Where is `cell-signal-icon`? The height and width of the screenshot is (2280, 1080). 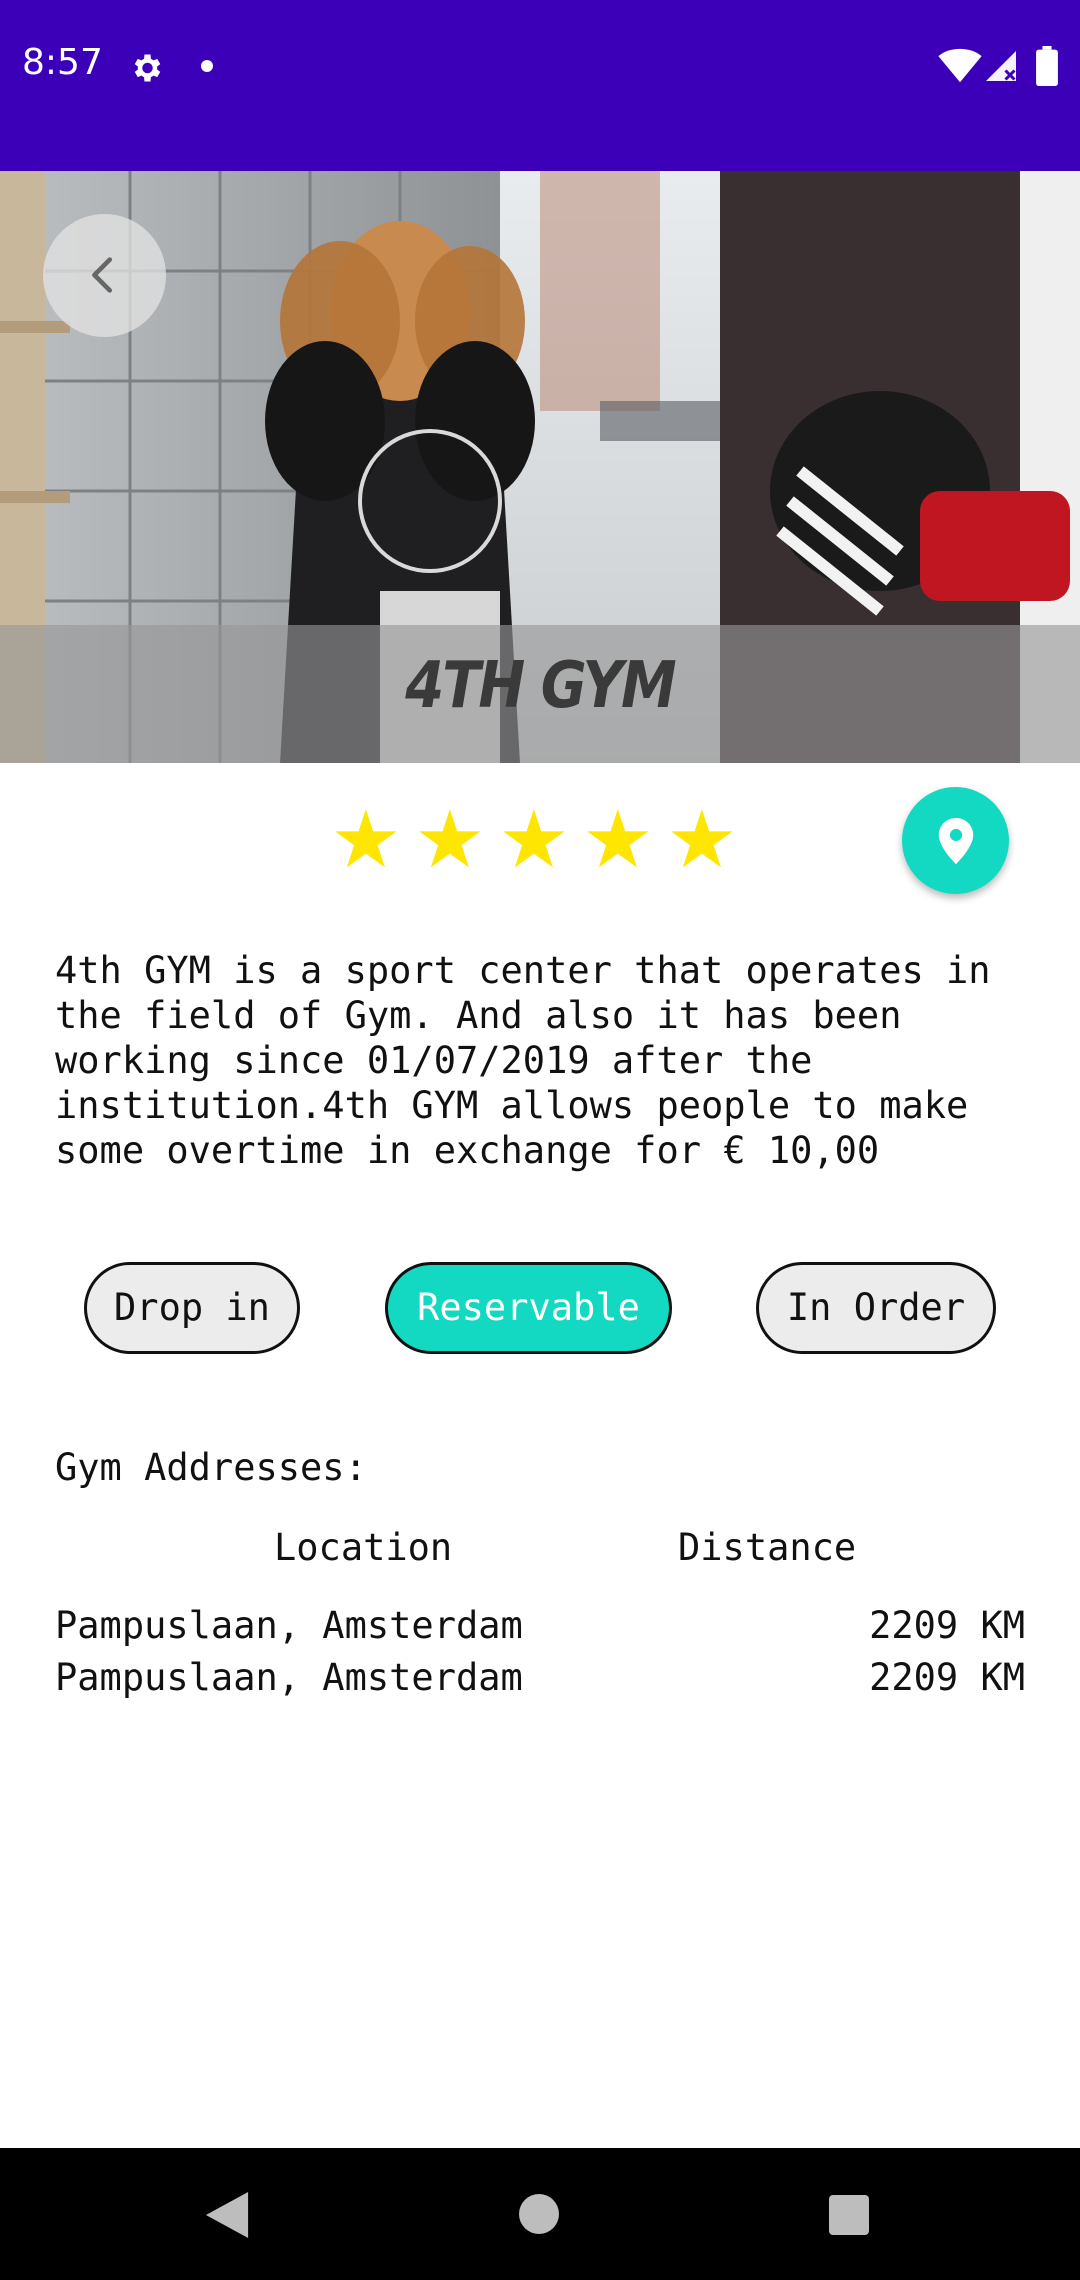 cell-signal-icon is located at coordinates (1001, 66).